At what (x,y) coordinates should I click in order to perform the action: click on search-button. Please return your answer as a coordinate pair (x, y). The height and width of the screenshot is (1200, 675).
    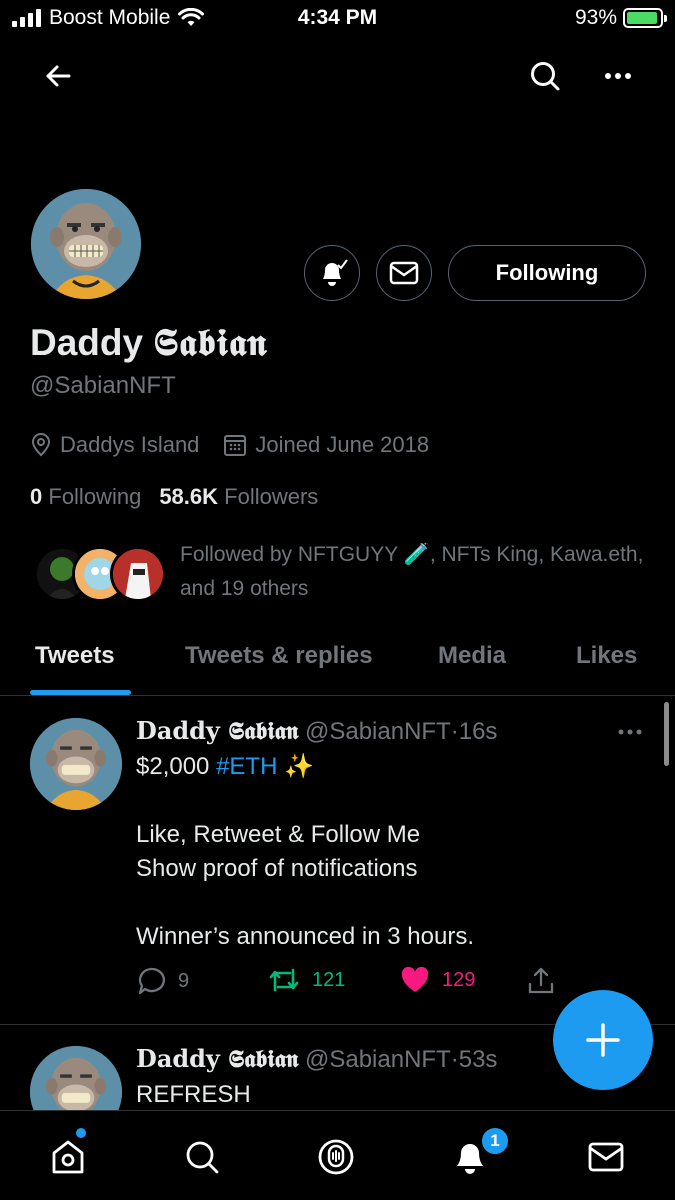
    Looking at the image, I should click on (545, 76).